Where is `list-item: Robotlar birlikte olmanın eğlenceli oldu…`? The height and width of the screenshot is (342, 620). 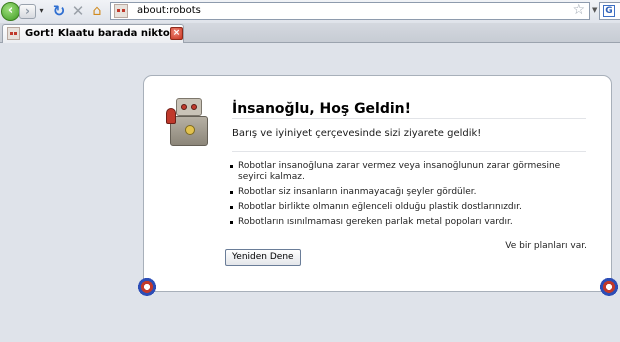
list-item: Robotlar birlikte olmanın eğlenceli oldu… is located at coordinates (406, 207).